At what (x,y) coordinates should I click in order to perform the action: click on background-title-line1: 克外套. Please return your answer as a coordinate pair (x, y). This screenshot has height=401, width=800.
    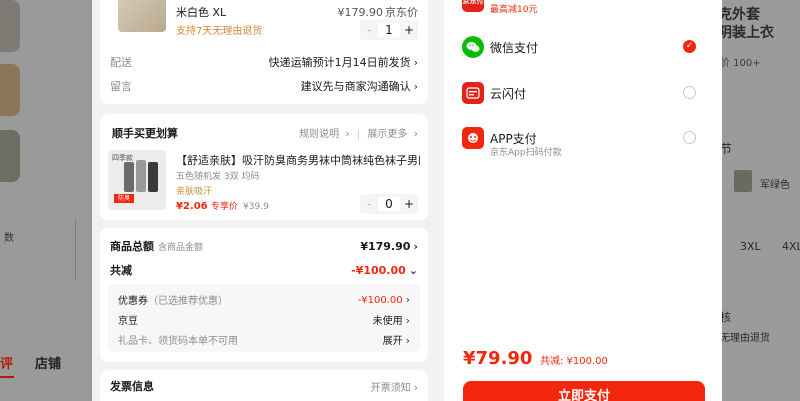
    Looking at the image, I should click on (741, 15).